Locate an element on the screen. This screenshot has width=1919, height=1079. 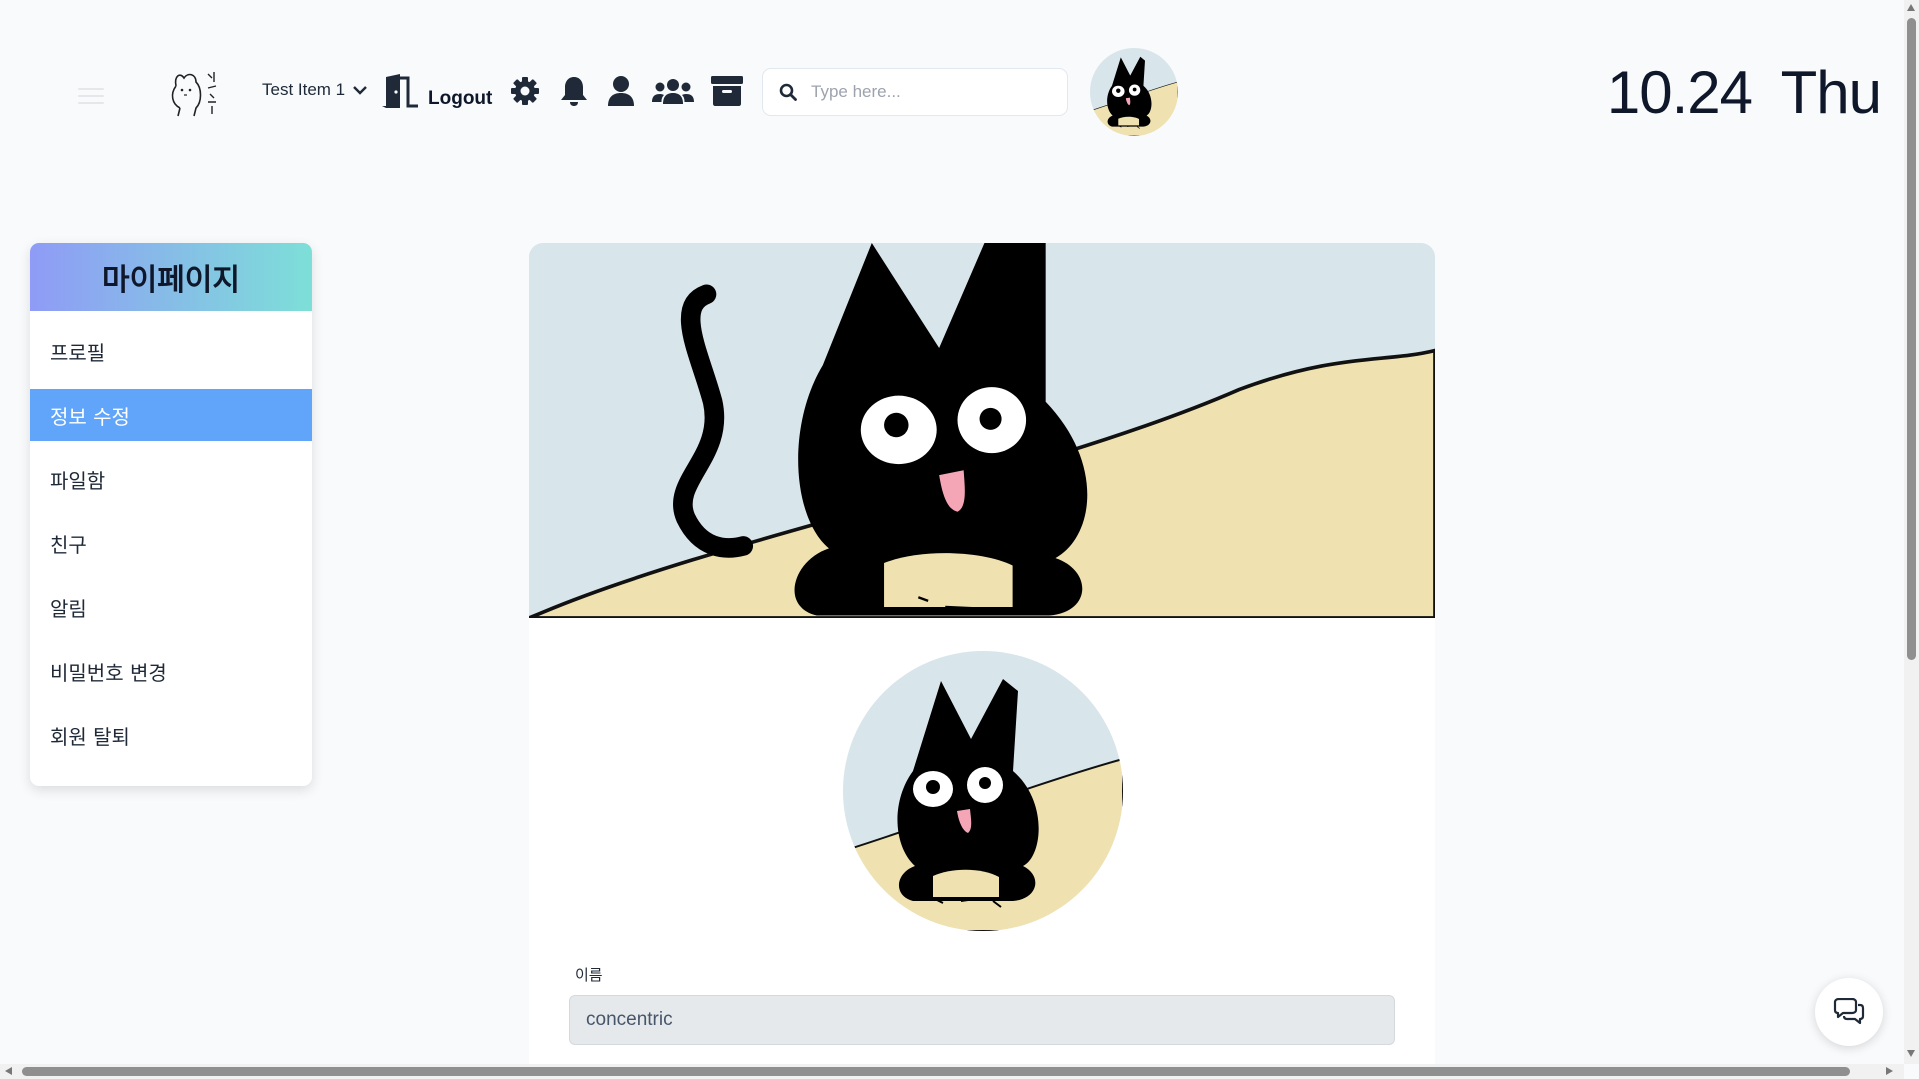
sidebar-item-withdraw: 회원 탈퇴 is located at coordinates (171, 735).